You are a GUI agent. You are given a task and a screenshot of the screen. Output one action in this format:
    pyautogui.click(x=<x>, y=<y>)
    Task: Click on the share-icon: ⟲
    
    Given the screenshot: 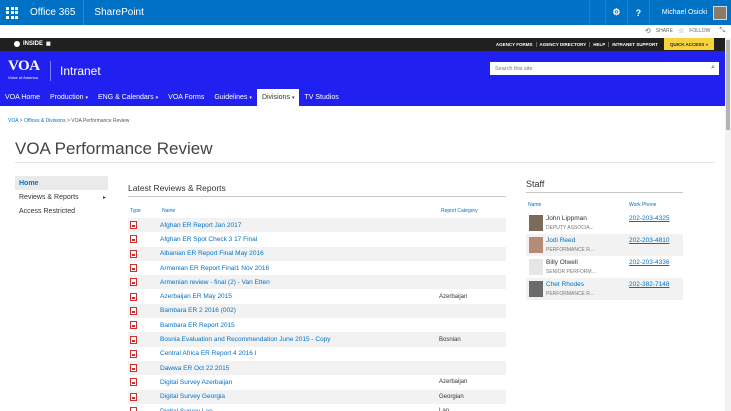 What is the action you would take?
    pyautogui.click(x=648, y=31)
    